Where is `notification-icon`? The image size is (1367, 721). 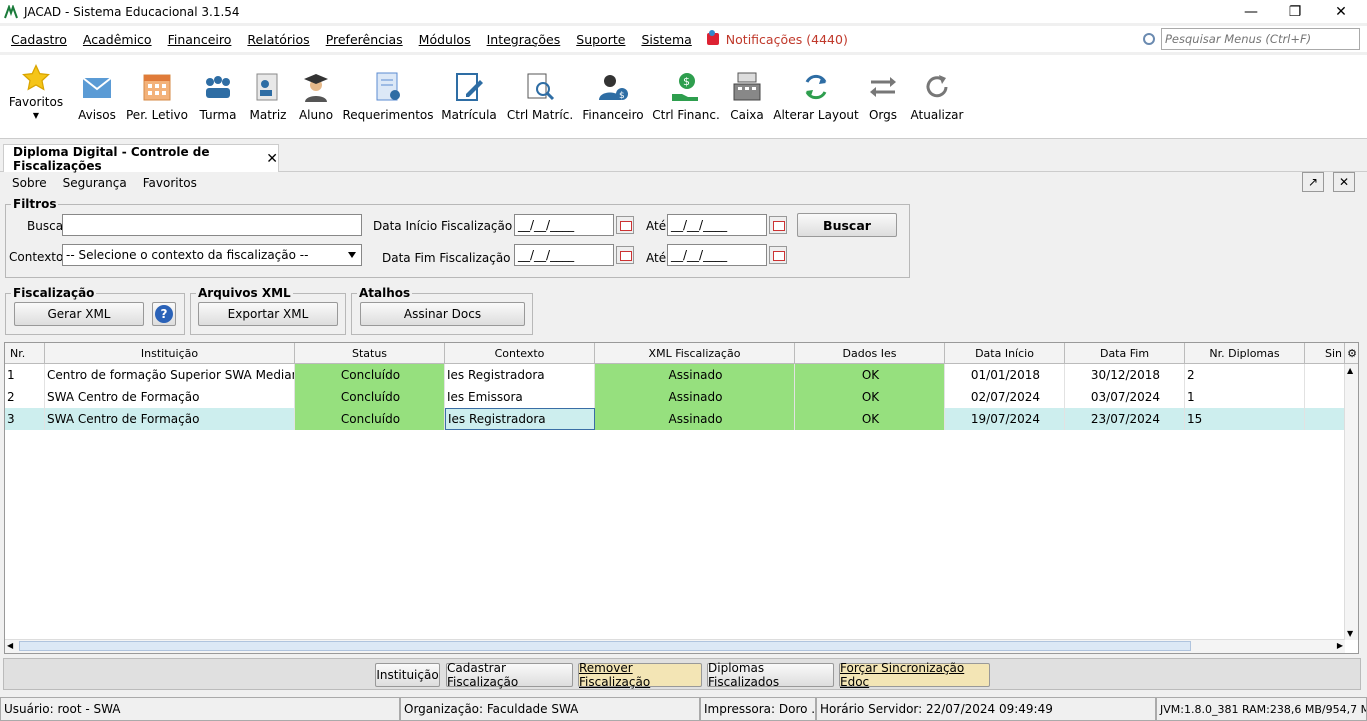 notification-icon is located at coordinates (712, 37).